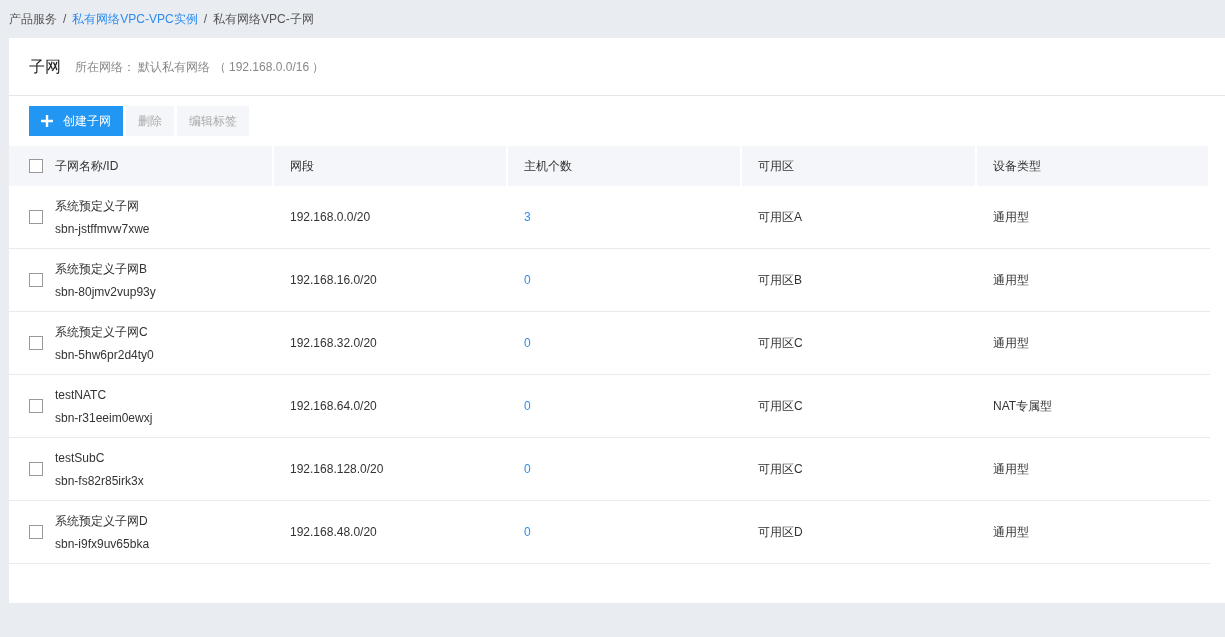 The image size is (1225, 637). Describe the element at coordinates (102, 521) in the screenshot. I see `subnet-name: 系统预定义子网D` at that location.